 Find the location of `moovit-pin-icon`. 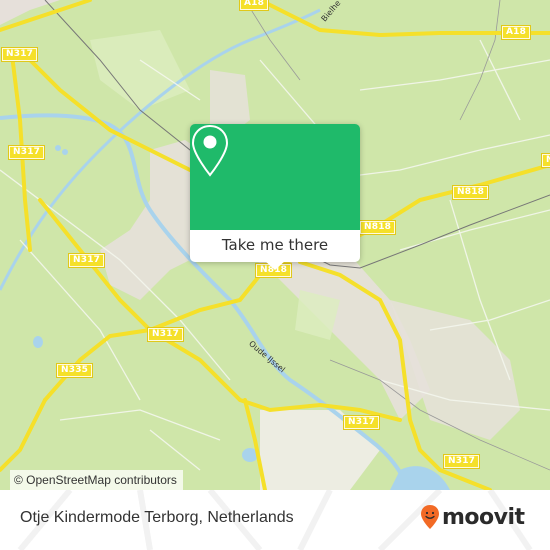

moovit-pin-icon is located at coordinates (430, 517).